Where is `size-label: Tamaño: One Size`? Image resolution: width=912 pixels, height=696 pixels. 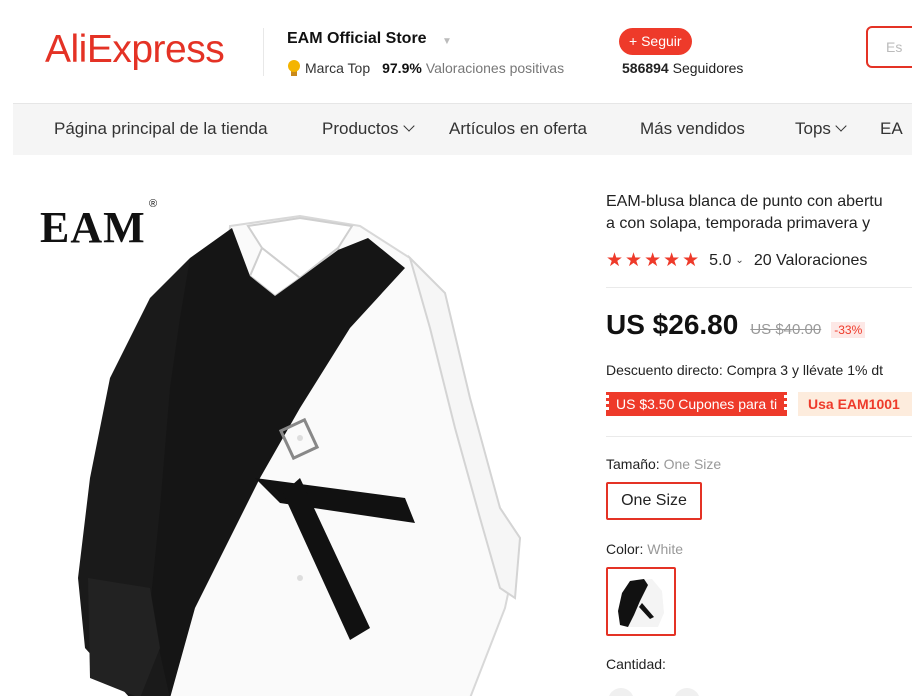 size-label: Tamaño: One Size is located at coordinates (664, 464).